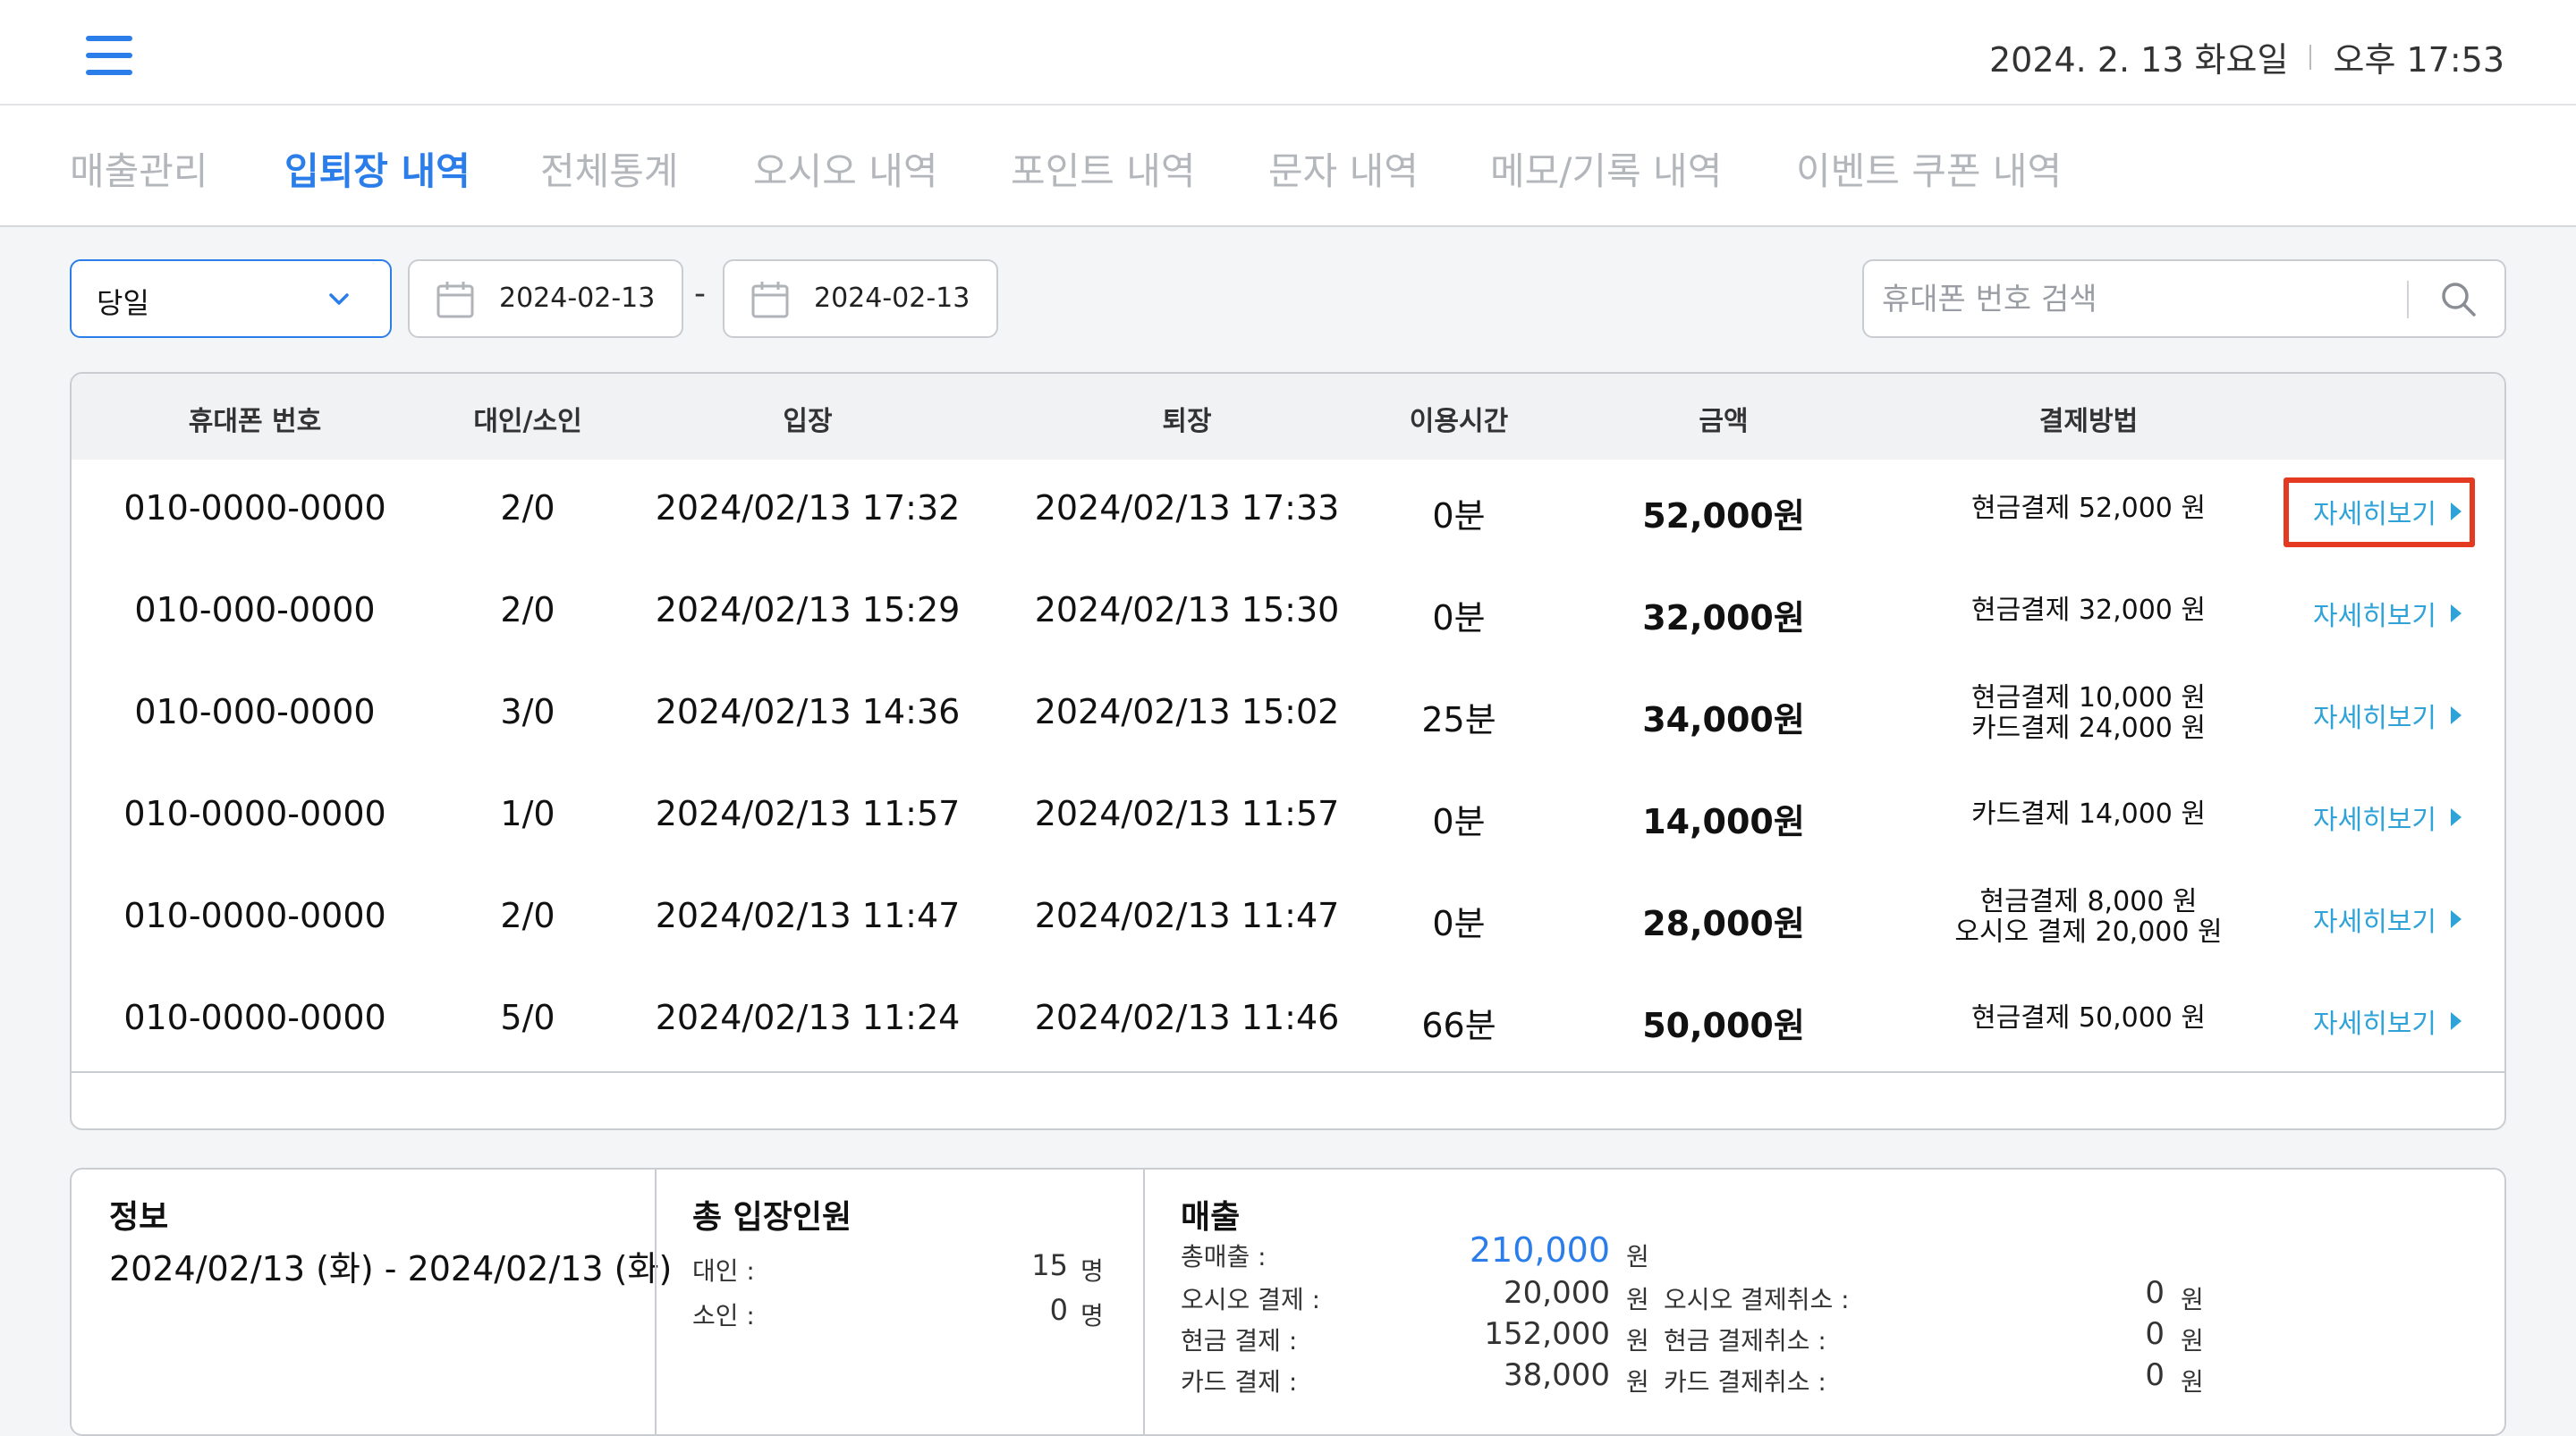  I want to click on tab-messages: 문자 내역, so click(1343, 169).